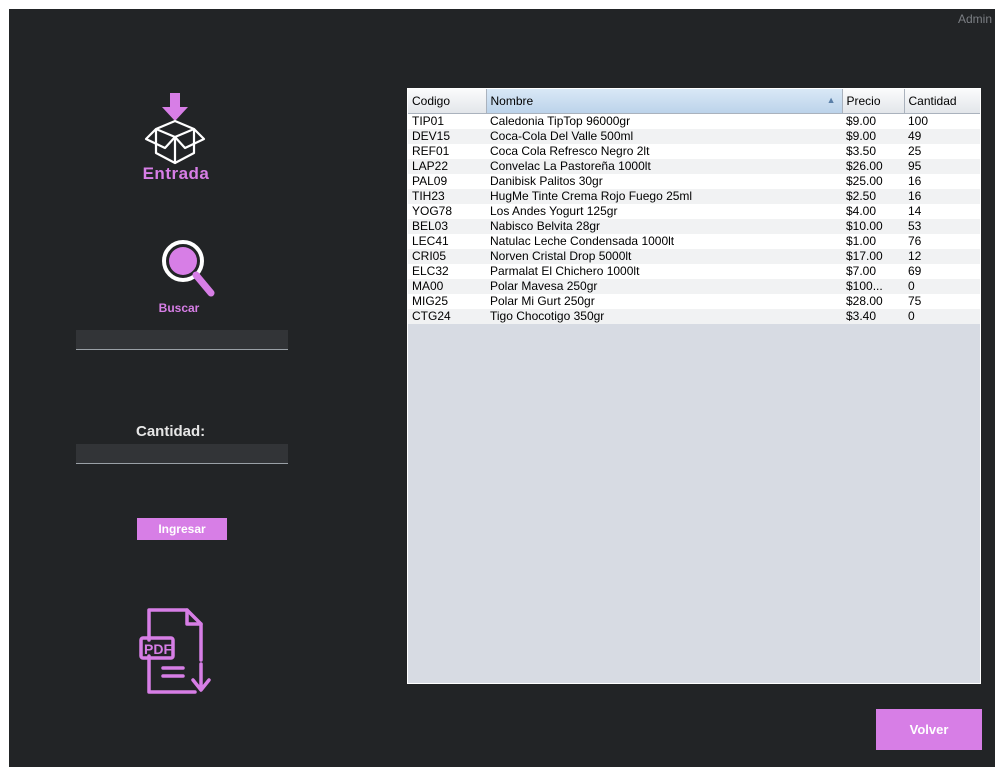 This screenshot has height=767, width=1003. I want to click on table-cell-precio: $28.00, so click(873, 301).